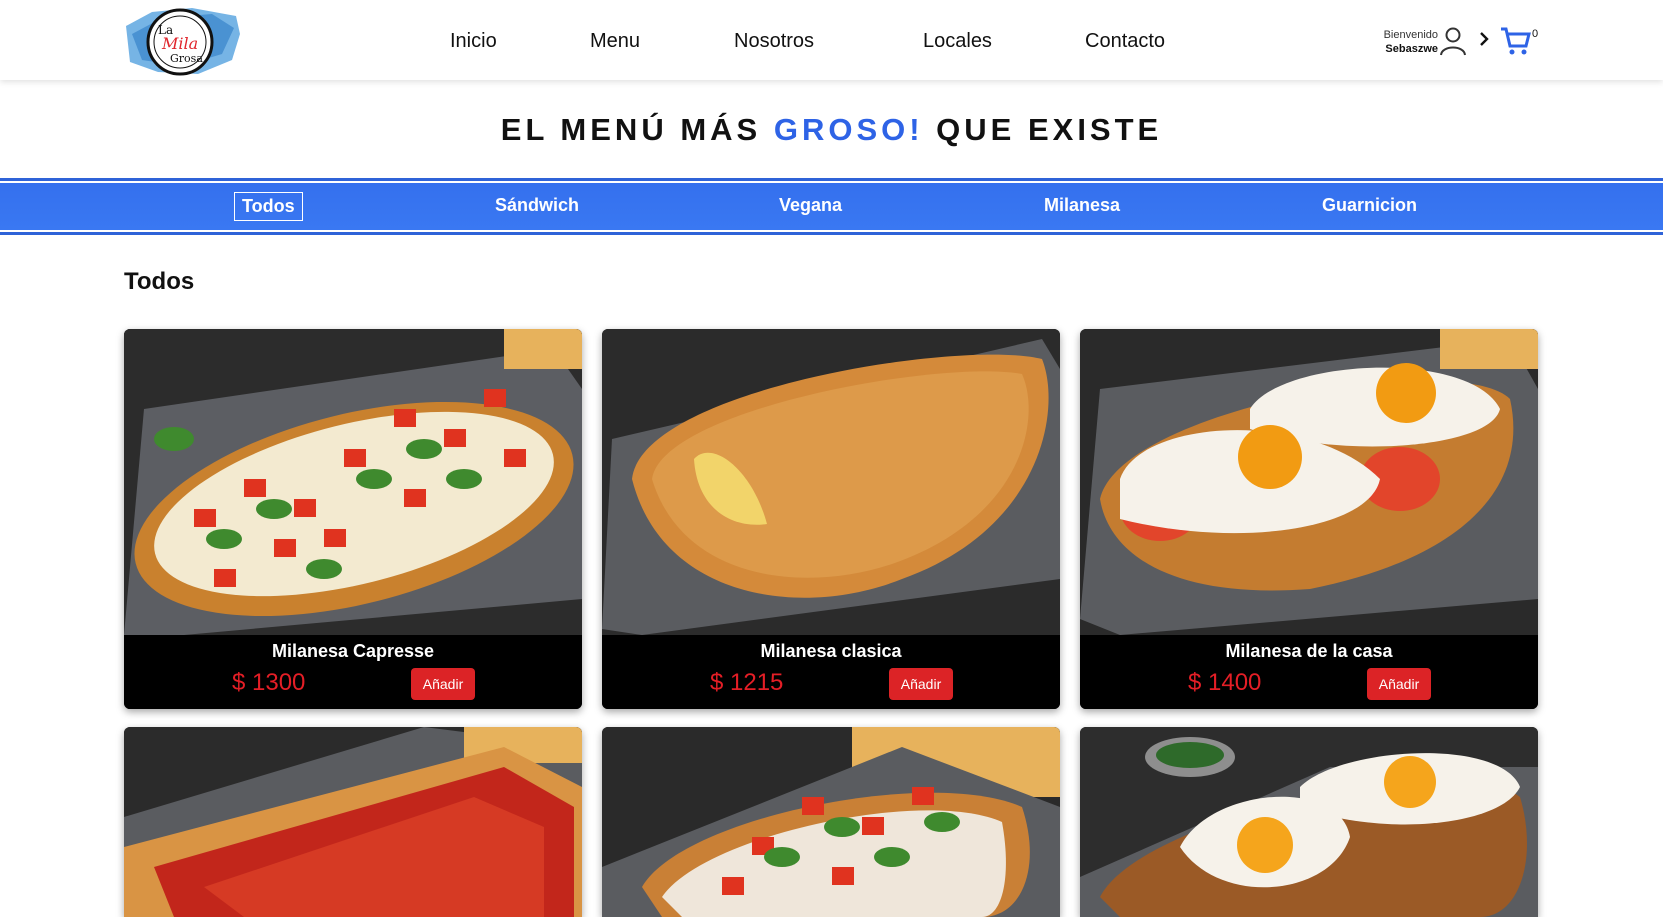 The height and width of the screenshot is (917, 1663). I want to click on product-info: Milanesa clasica $ 1215 Añadir, so click(831, 672).